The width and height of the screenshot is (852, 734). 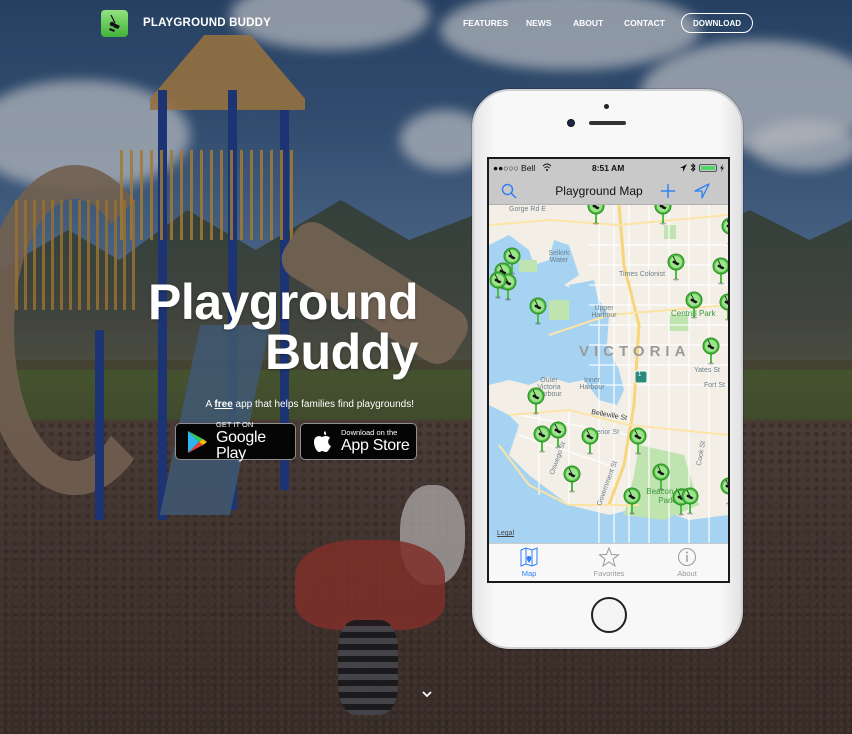 I want to click on hero-title-line-2: Buddy, so click(x=341, y=352).